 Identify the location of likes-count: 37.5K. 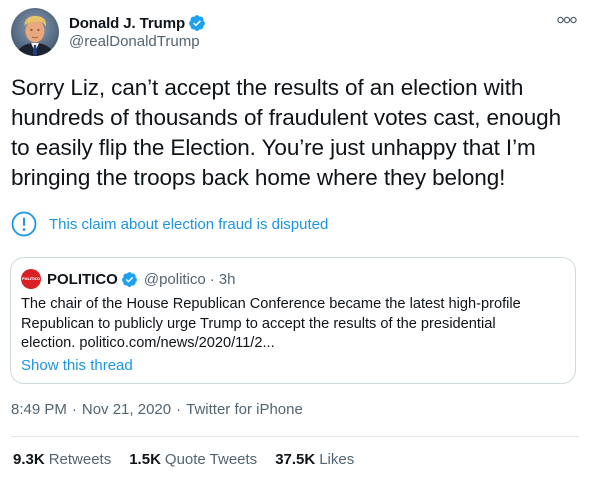
(295, 459).